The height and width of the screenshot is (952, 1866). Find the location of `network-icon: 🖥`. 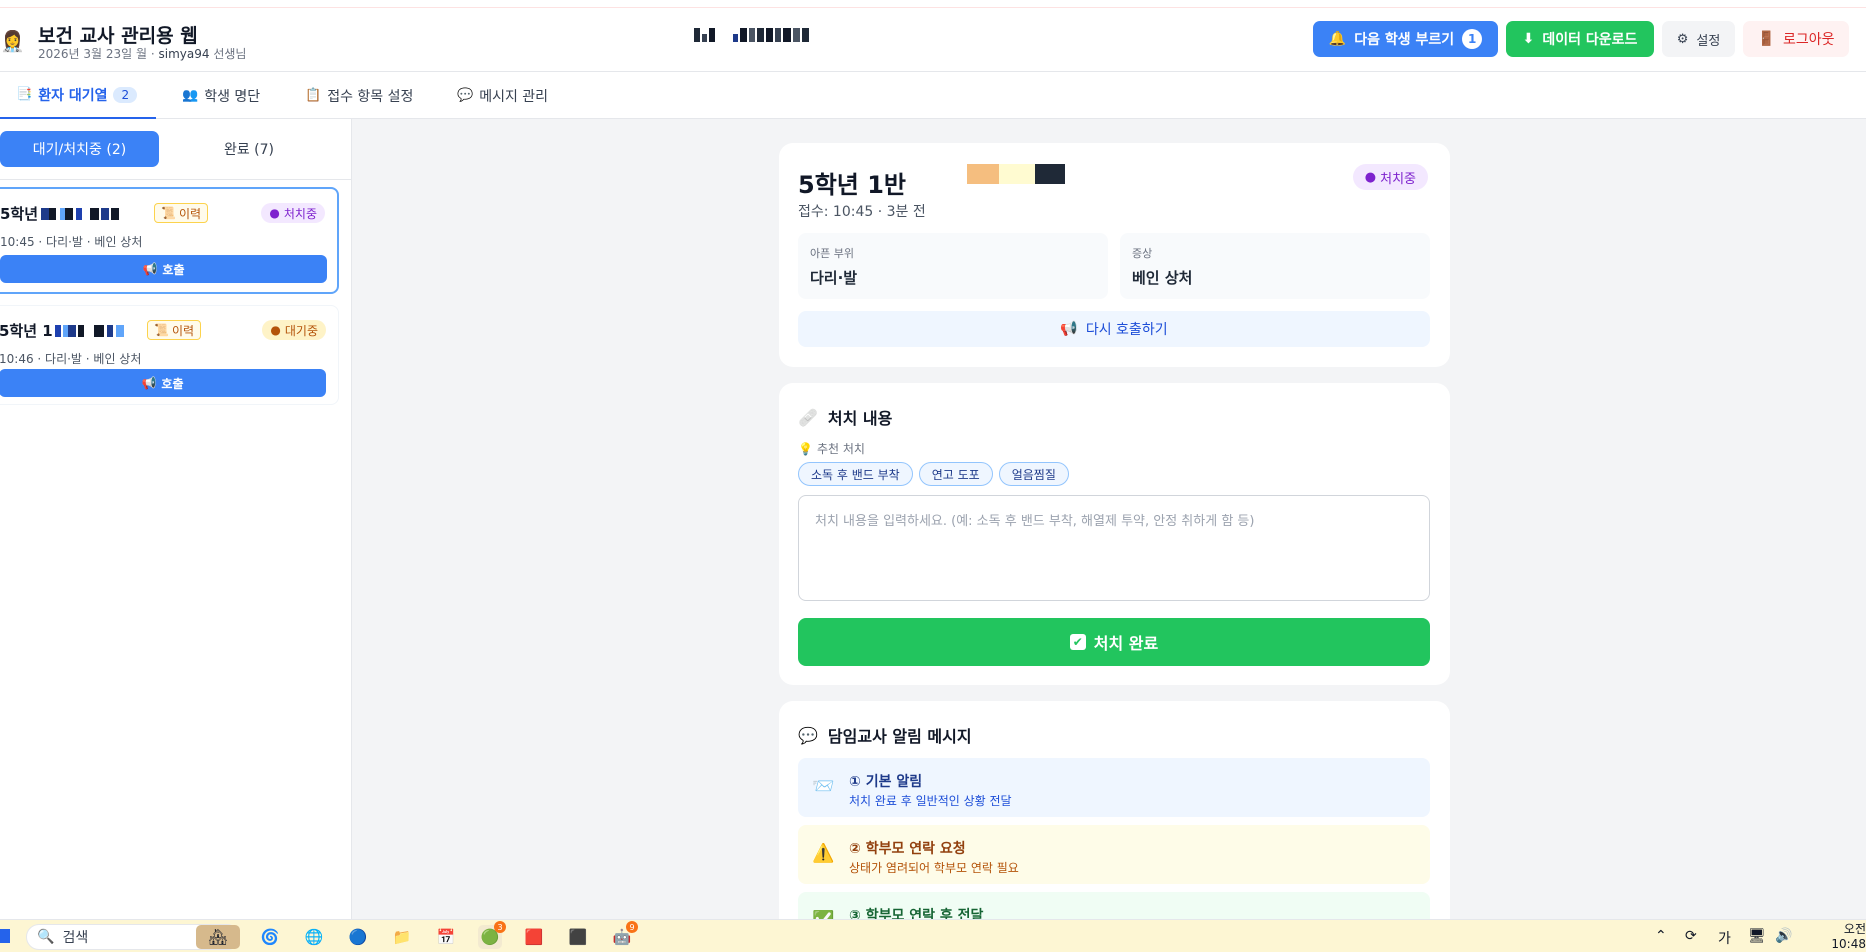

network-icon: 🖥 is located at coordinates (1757, 936).